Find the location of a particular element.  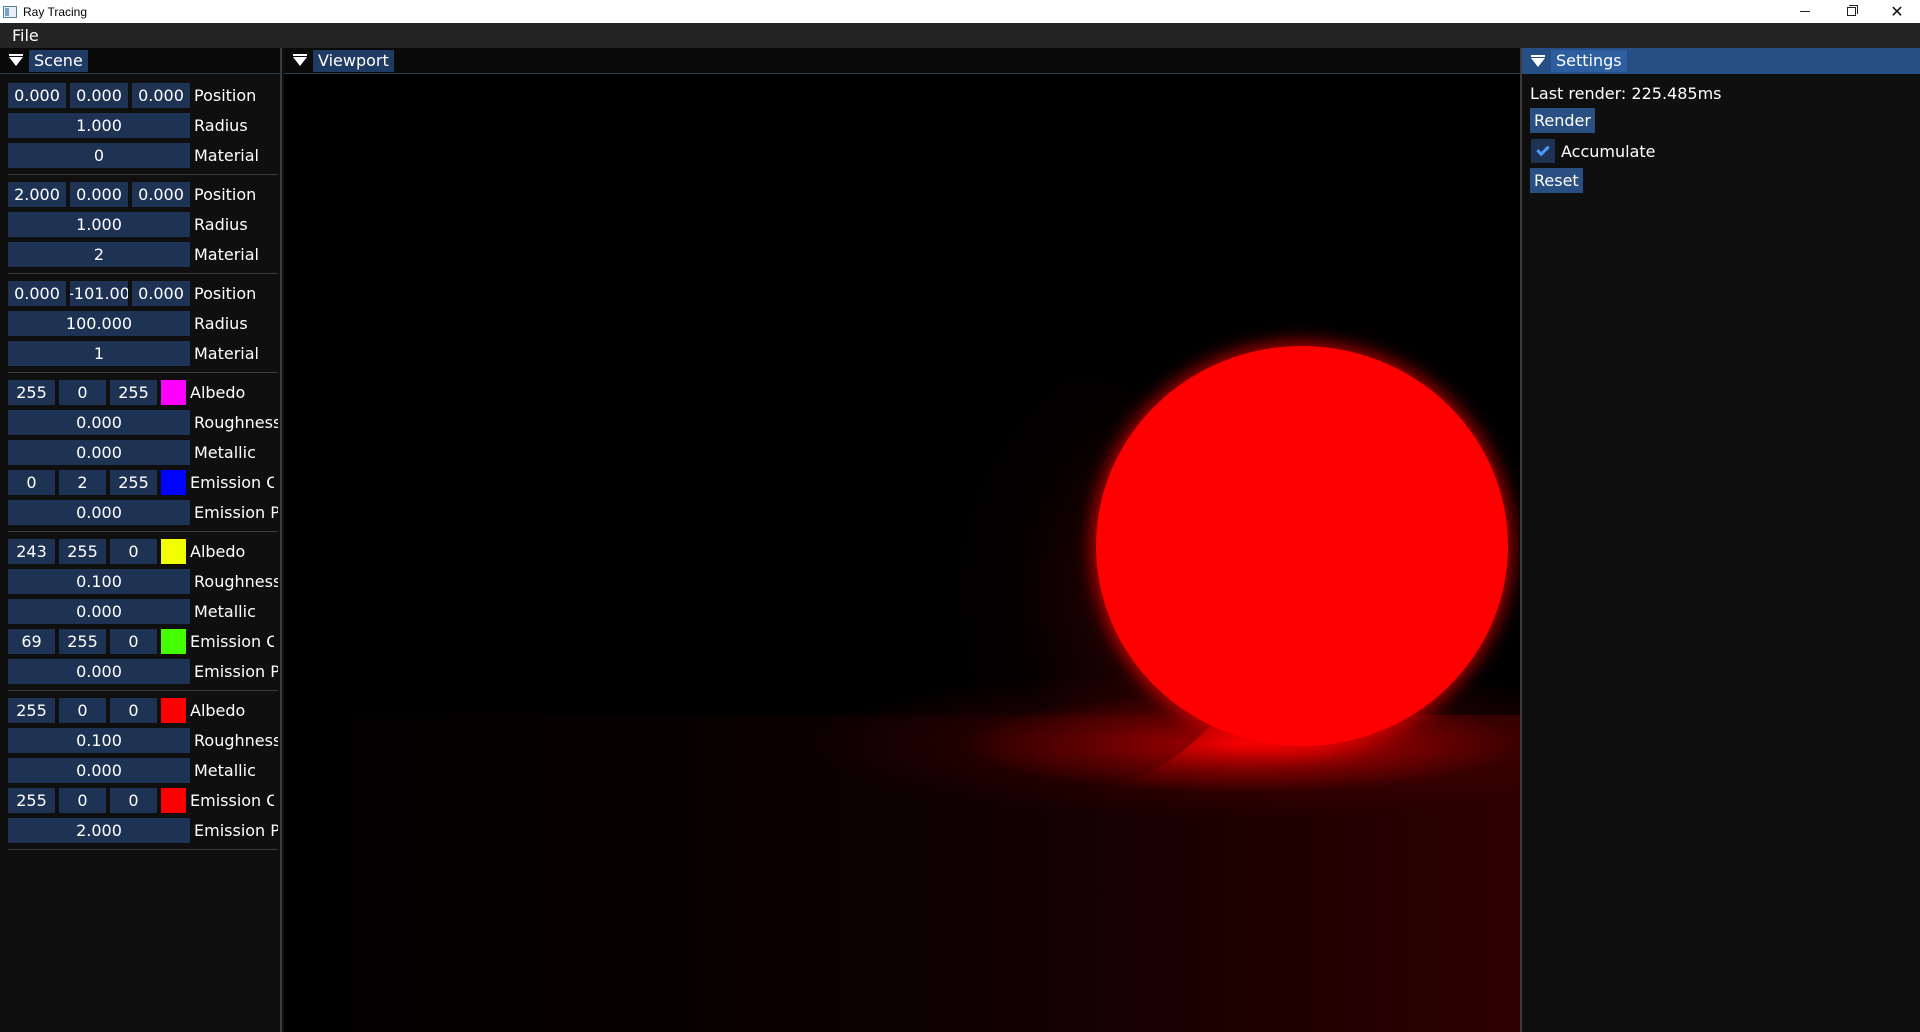

checkmark-icon is located at coordinates (1543, 149).